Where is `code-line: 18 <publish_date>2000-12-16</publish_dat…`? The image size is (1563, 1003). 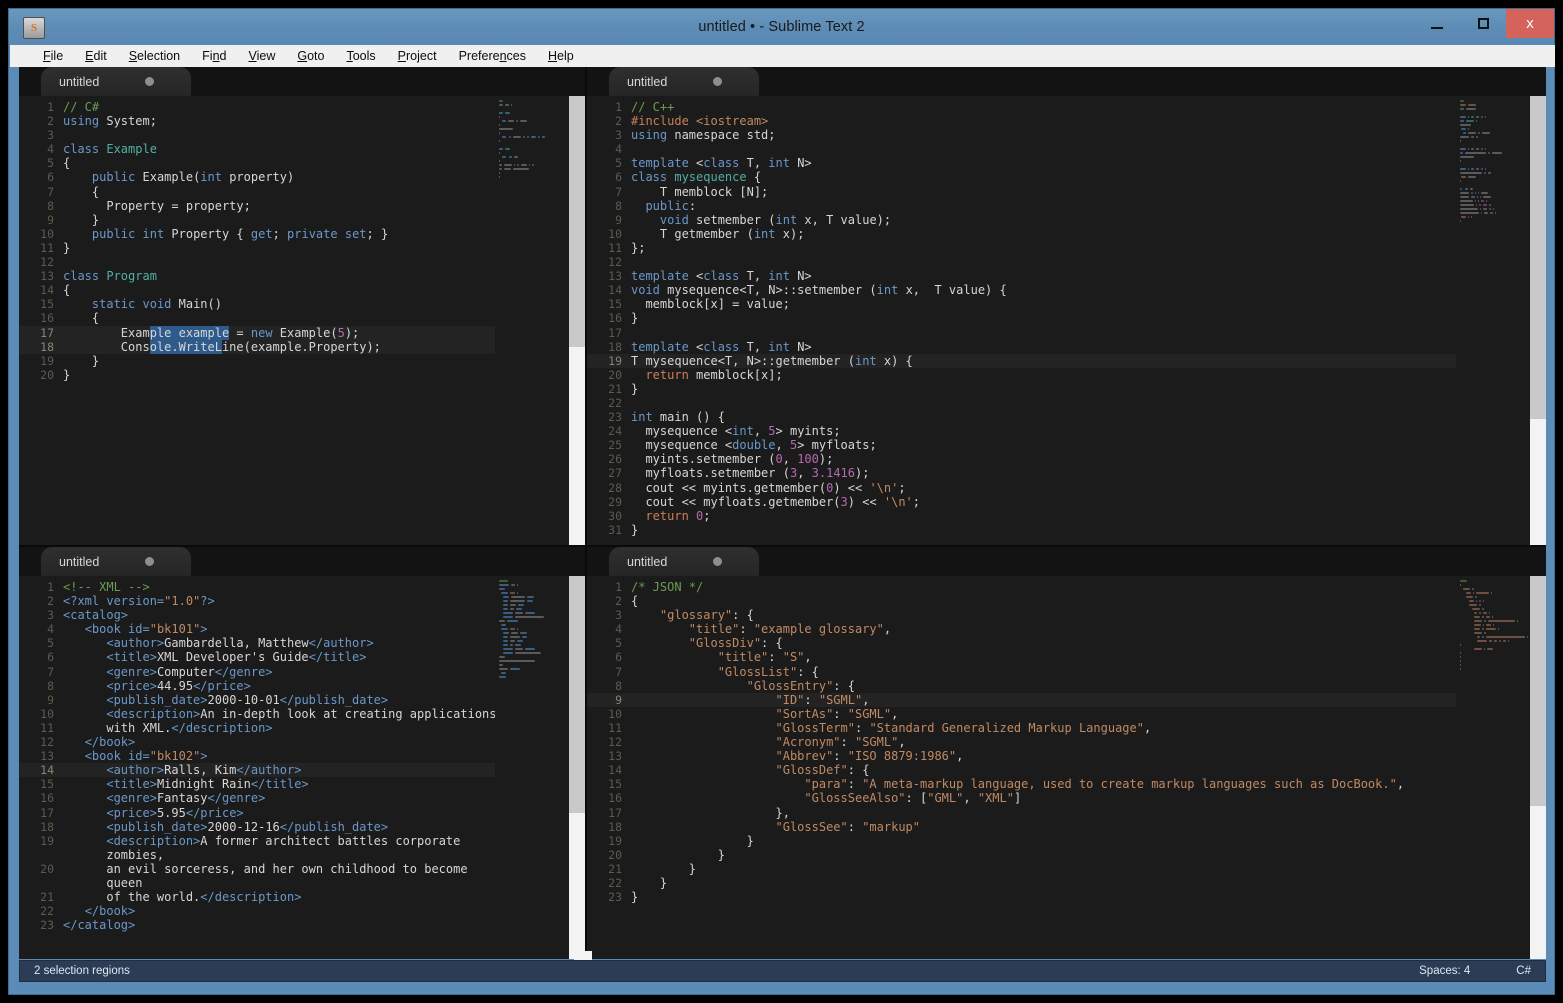
code-line: 18 <publish_date>2000-12-16</publish_dat… is located at coordinates (302, 827).